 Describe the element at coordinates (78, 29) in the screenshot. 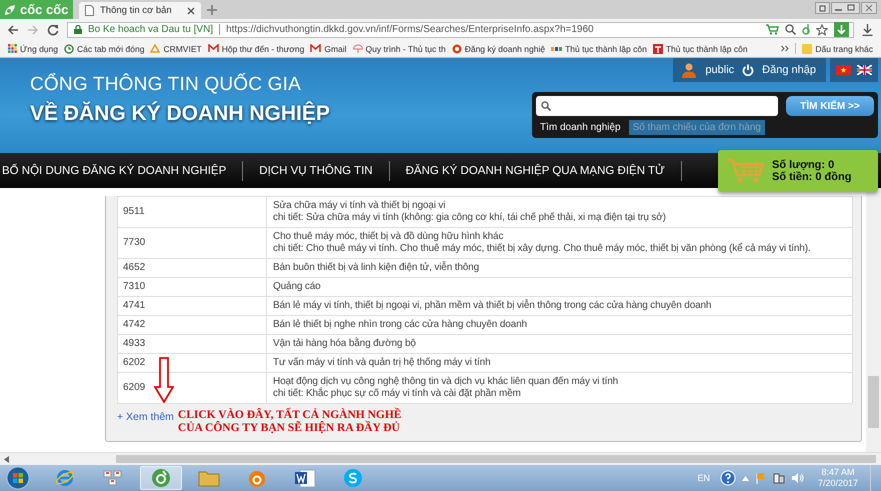

I see `lock-icon` at that location.